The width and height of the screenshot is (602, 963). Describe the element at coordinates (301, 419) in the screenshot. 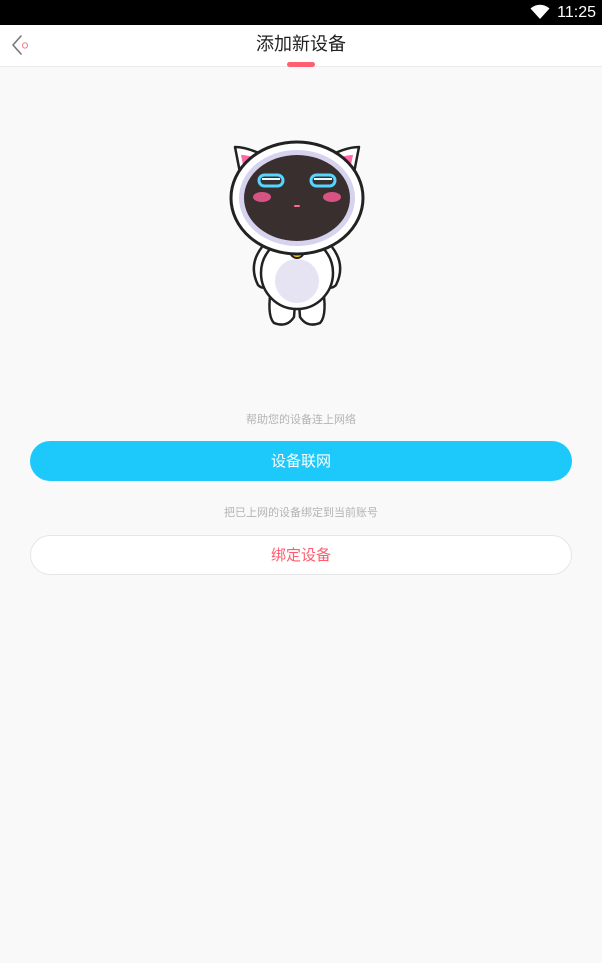

I see `network-hint: 帮助您的设备连上网络` at that location.